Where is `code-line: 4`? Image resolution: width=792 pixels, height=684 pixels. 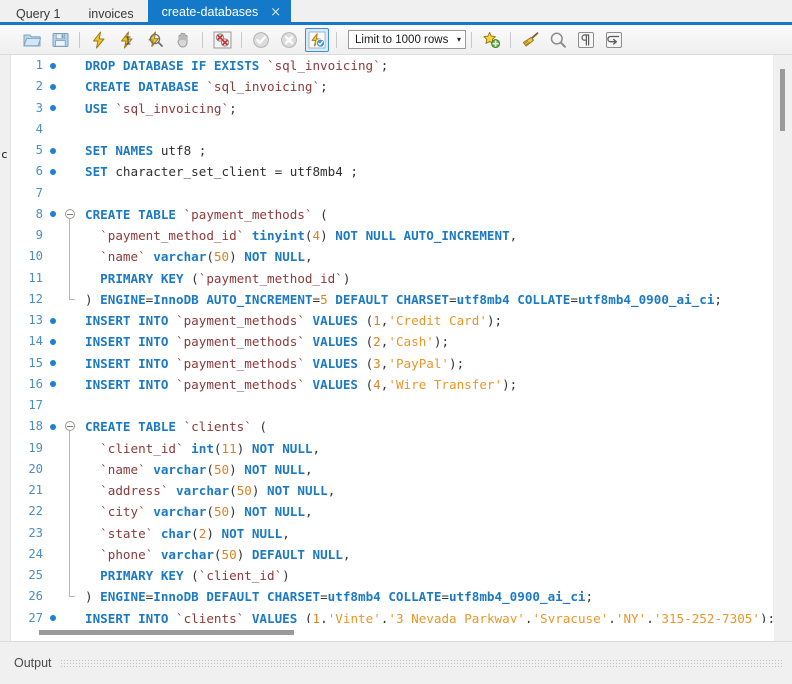
code-line: 4 is located at coordinates (392, 129).